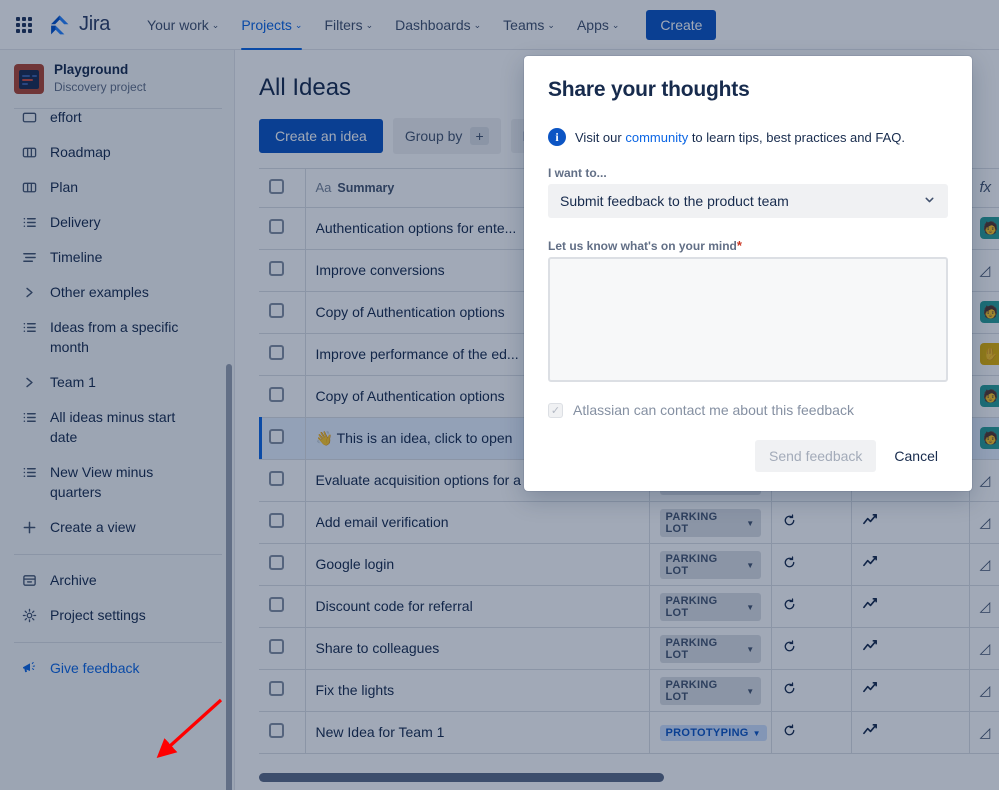 Image resolution: width=999 pixels, height=790 pixels. I want to click on info-text-before: Visit our, so click(600, 137).